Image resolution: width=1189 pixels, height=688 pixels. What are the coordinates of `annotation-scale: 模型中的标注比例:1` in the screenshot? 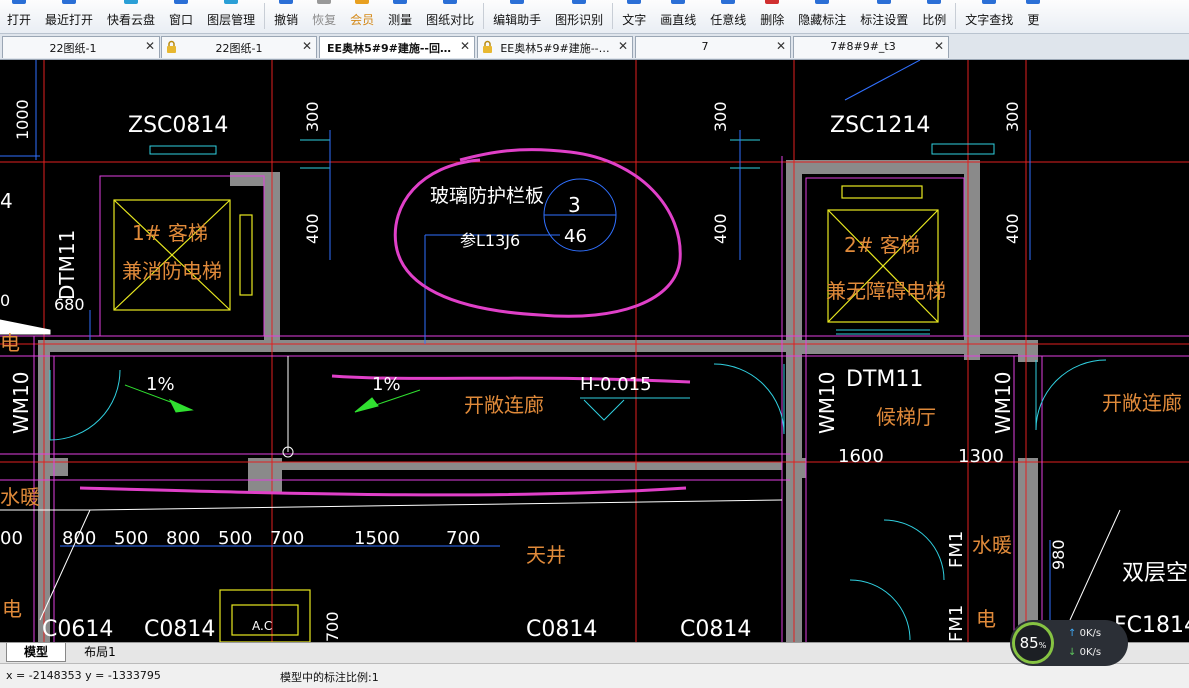 It's located at (329, 677).